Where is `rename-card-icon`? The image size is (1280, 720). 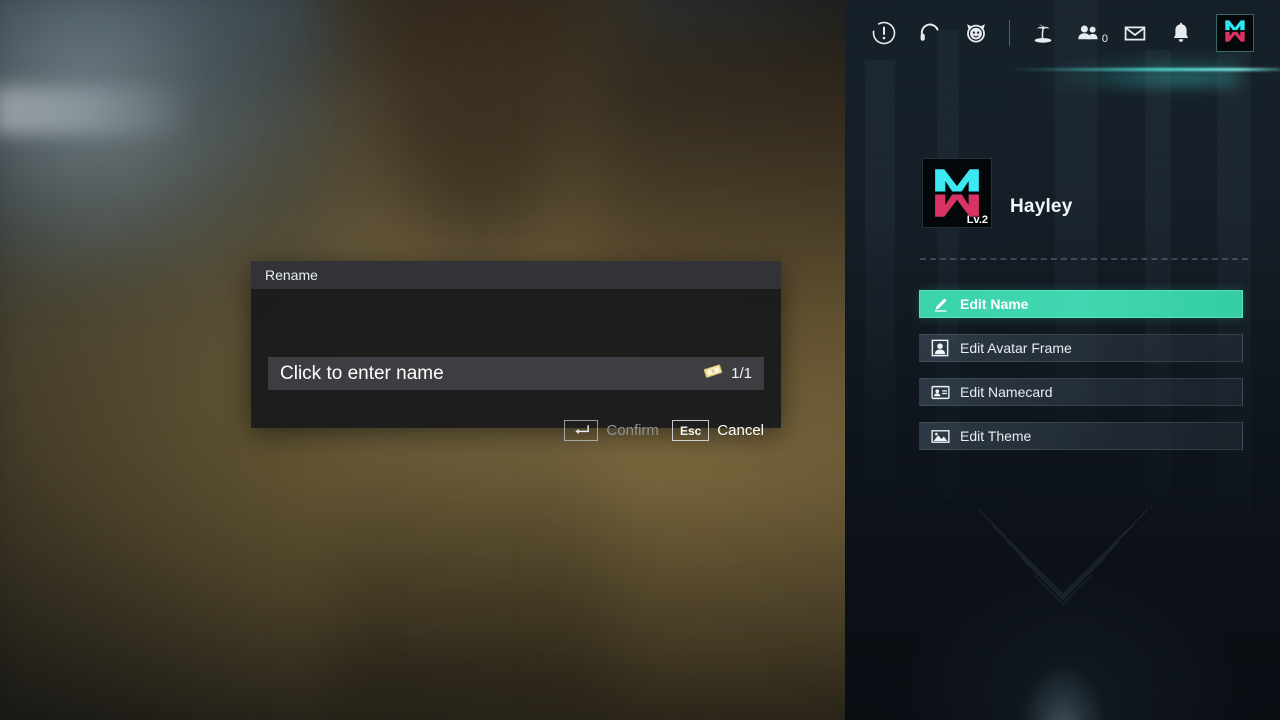
rename-card-icon is located at coordinates (713, 373).